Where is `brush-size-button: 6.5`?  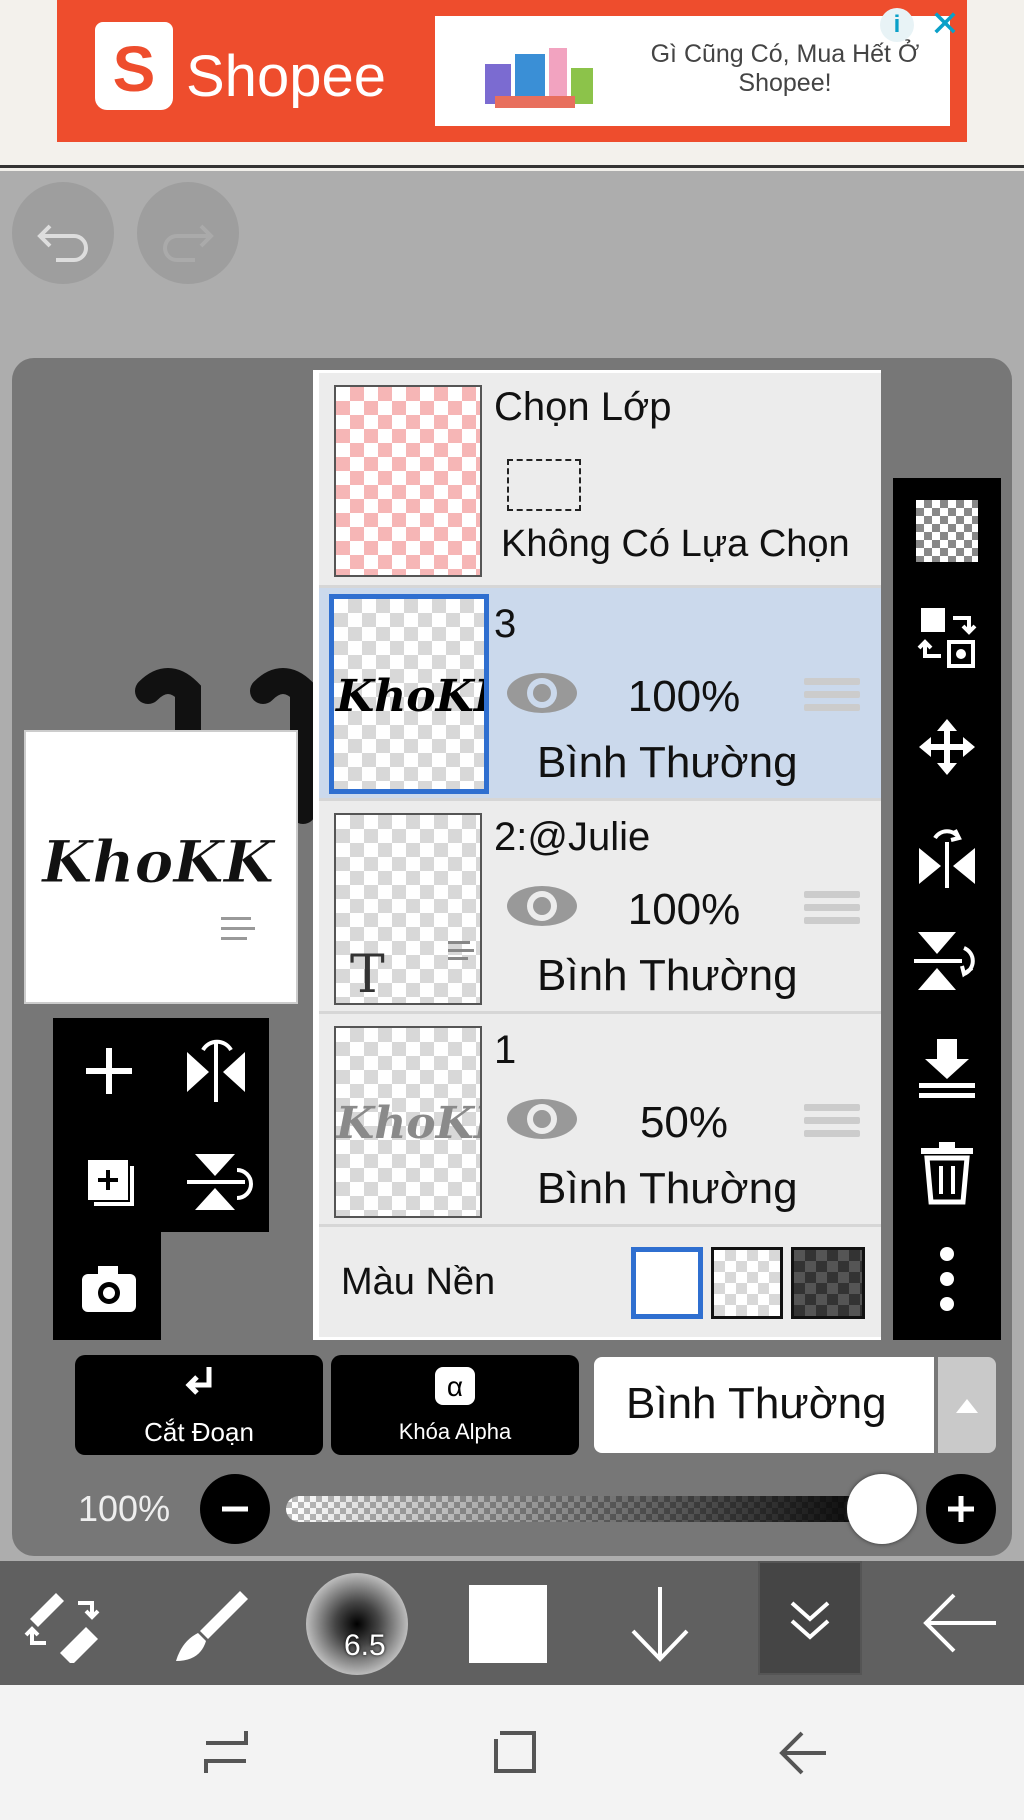 brush-size-button: 6.5 is located at coordinates (357, 1624).